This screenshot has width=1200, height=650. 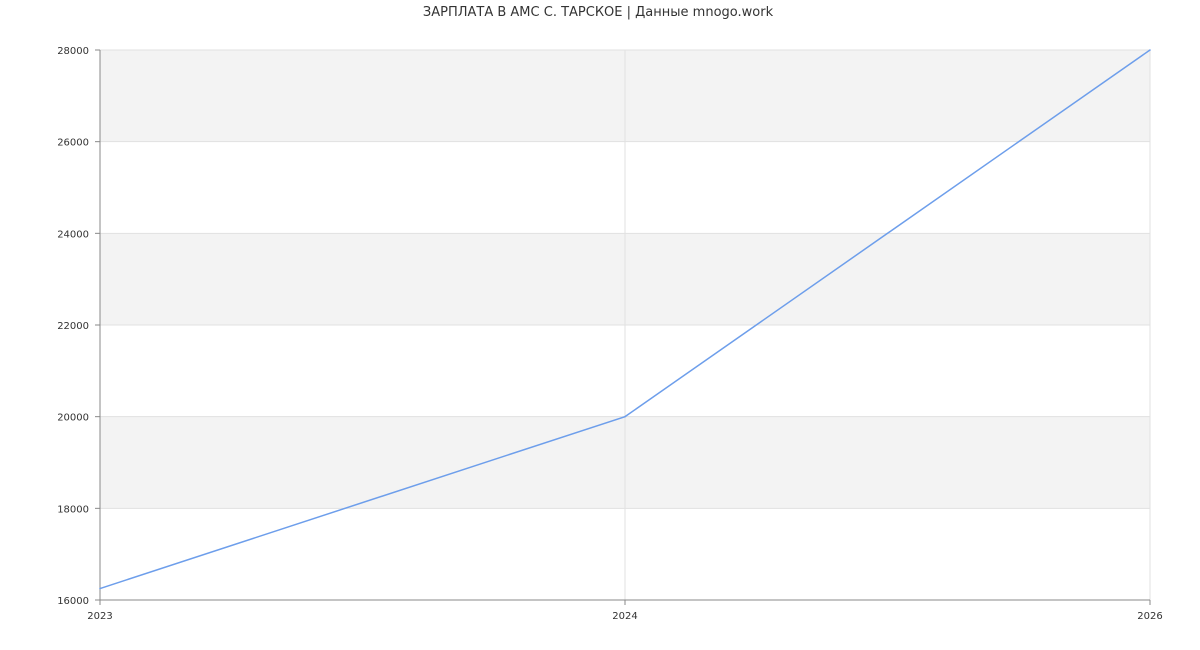 What do you see at coordinates (73, 509) in the screenshot?
I see `y-tick-label: 18000` at bounding box center [73, 509].